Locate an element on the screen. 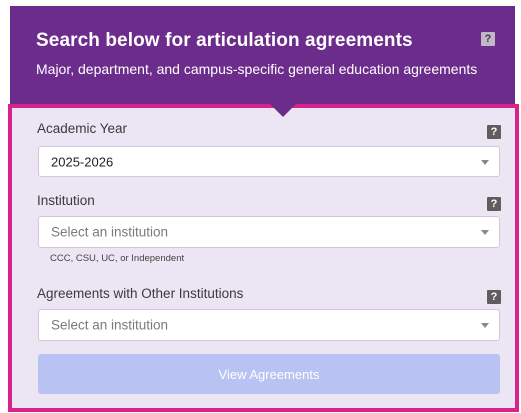  academic-year-value: 2025-2026 is located at coordinates (82, 161).